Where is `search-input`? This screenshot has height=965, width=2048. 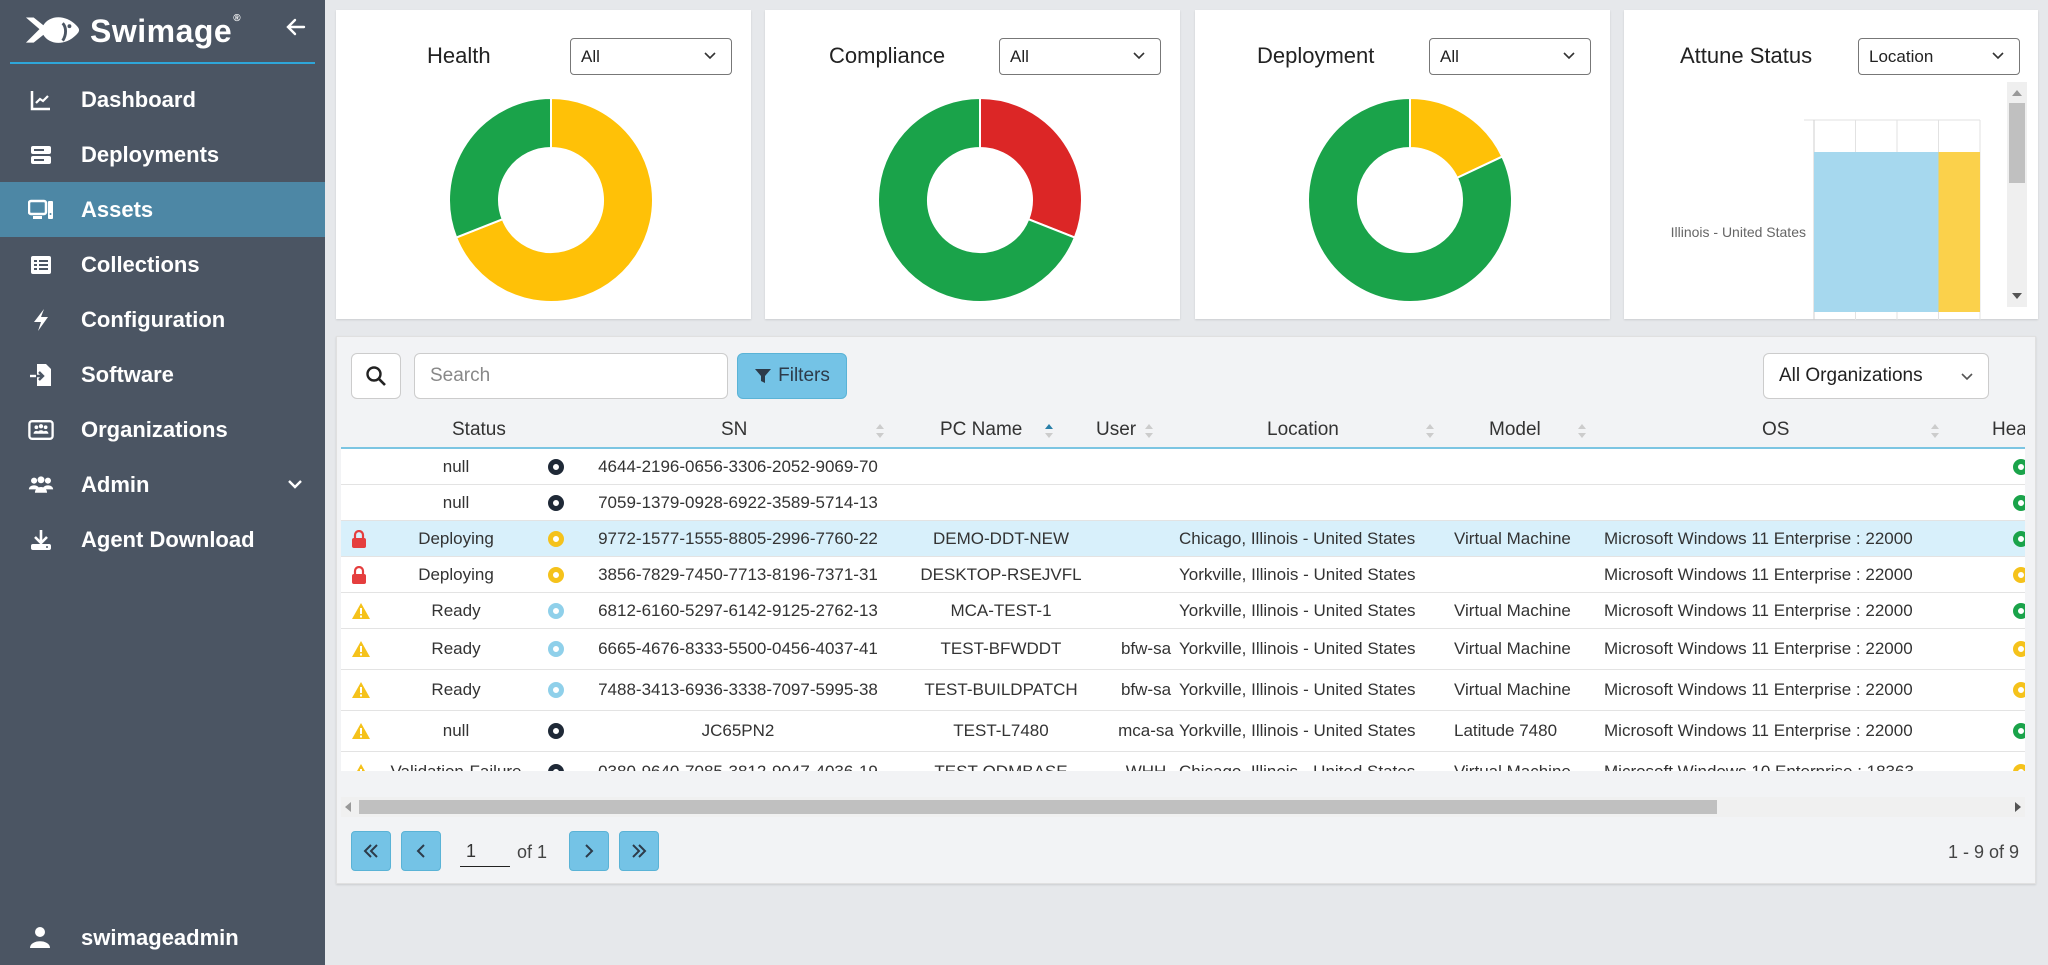
search-input is located at coordinates (571, 376).